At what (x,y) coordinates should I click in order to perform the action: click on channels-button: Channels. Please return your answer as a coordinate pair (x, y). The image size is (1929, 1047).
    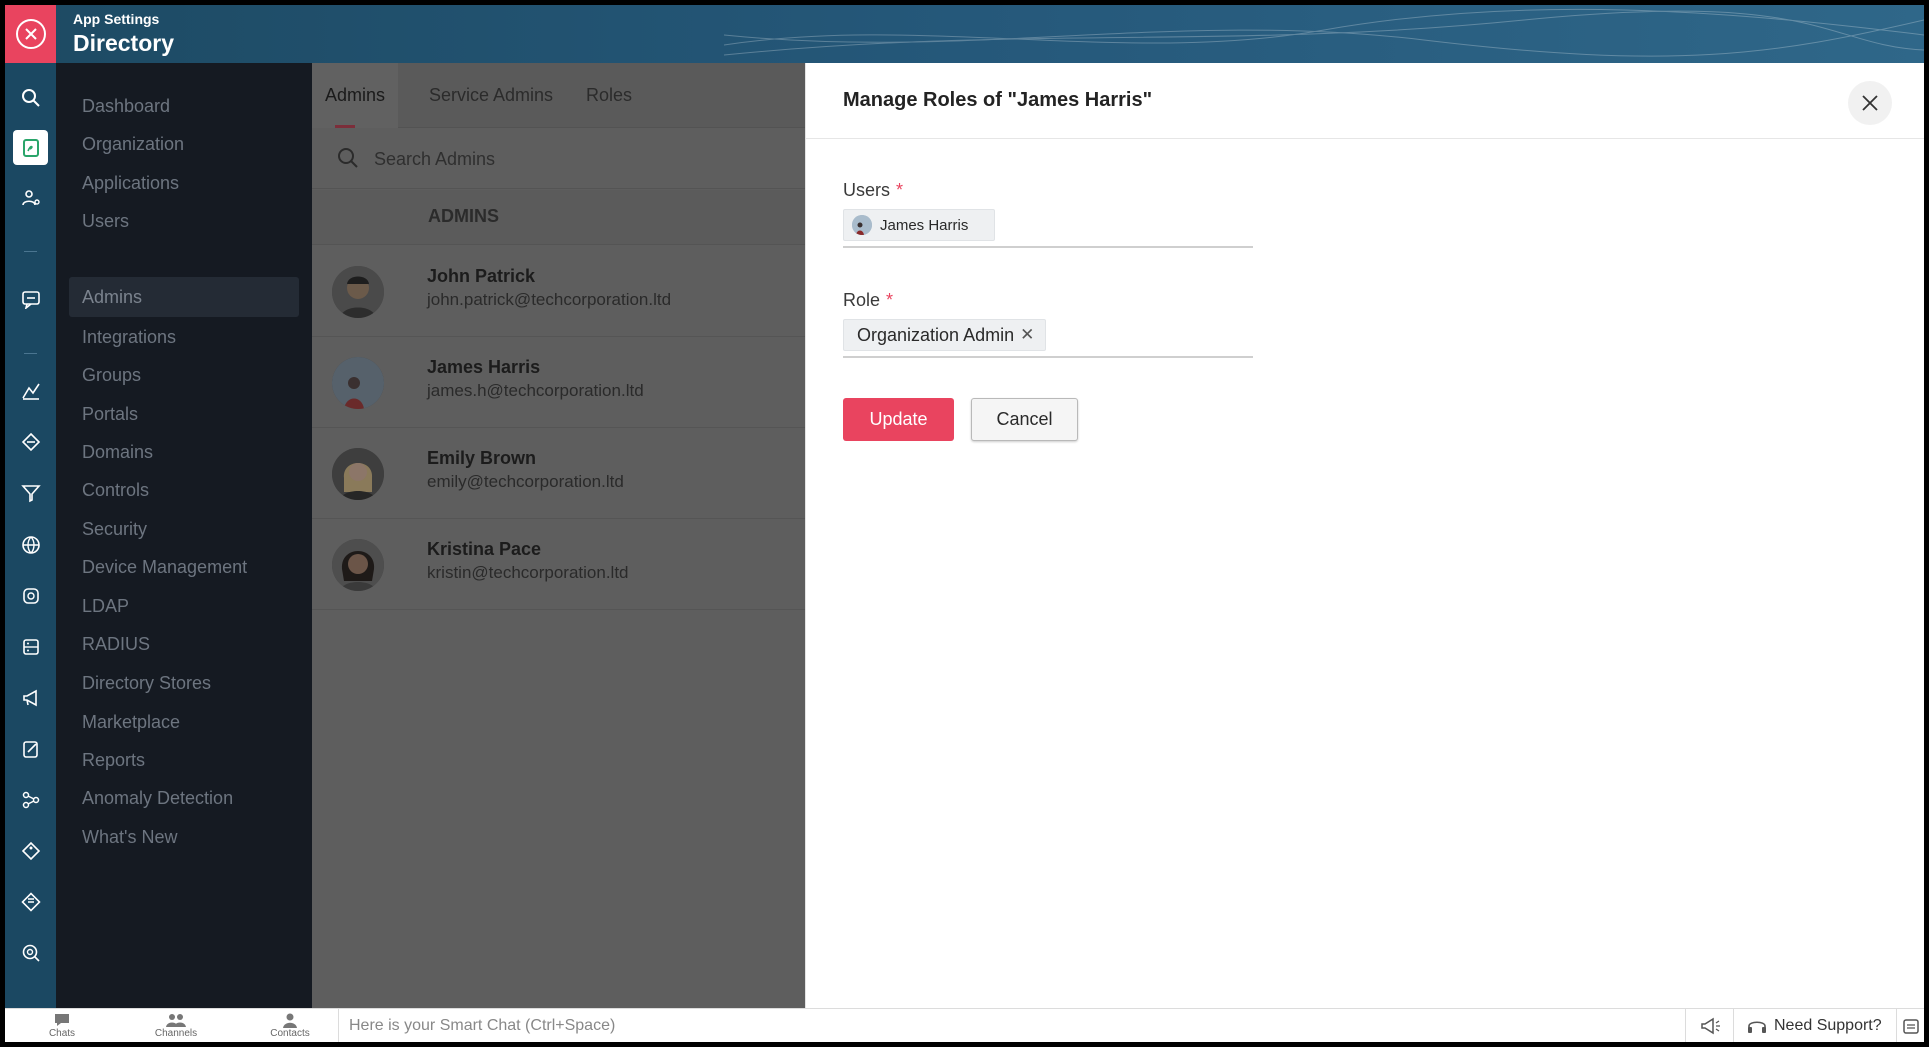
    Looking at the image, I should click on (176, 1025).